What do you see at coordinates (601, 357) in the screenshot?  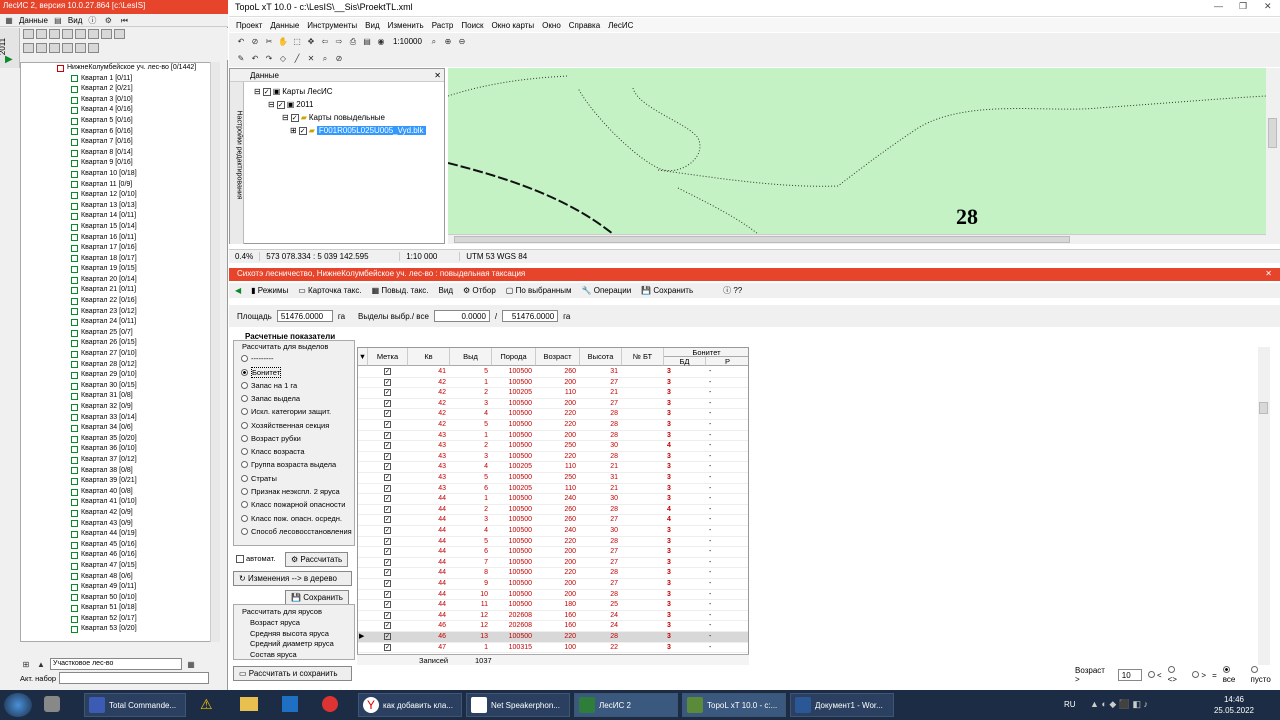 I see `col-height: Высота` at bounding box center [601, 357].